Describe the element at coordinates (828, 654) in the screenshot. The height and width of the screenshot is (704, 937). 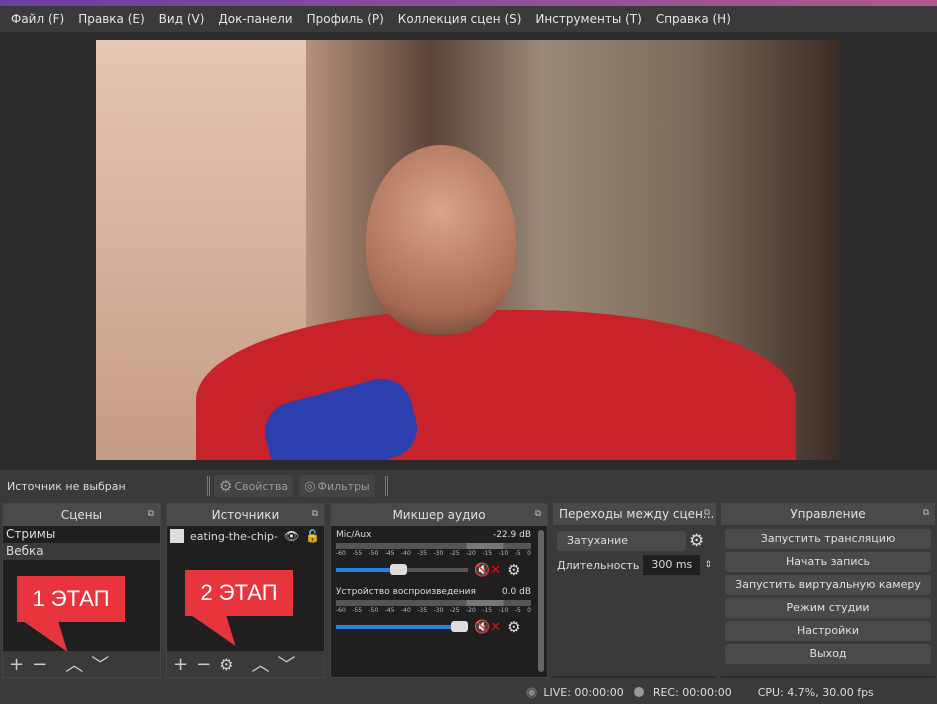
I see `exit-button: Выход` at that location.